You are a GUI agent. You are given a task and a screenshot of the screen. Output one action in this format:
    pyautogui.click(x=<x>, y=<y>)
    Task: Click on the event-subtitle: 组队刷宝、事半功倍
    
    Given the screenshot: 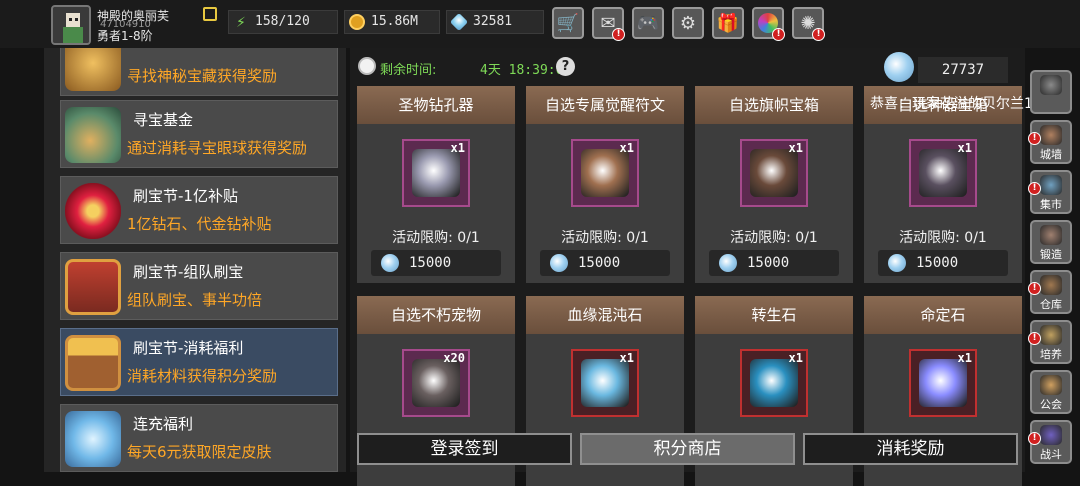 What is the action you would take?
    pyautogui.click(x=195, y=300)
    